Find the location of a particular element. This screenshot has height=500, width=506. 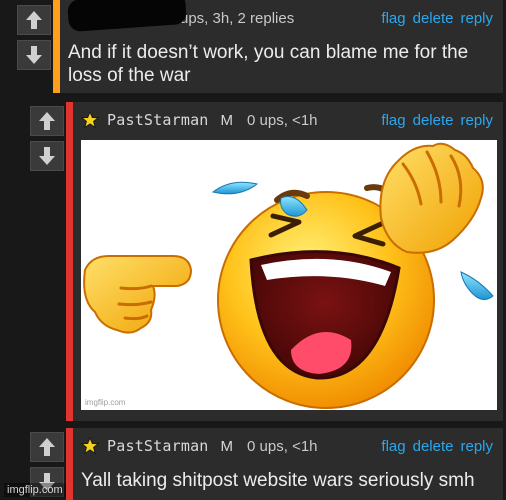

image-watermark: imgflip.com is located at coordinates (105, 402).